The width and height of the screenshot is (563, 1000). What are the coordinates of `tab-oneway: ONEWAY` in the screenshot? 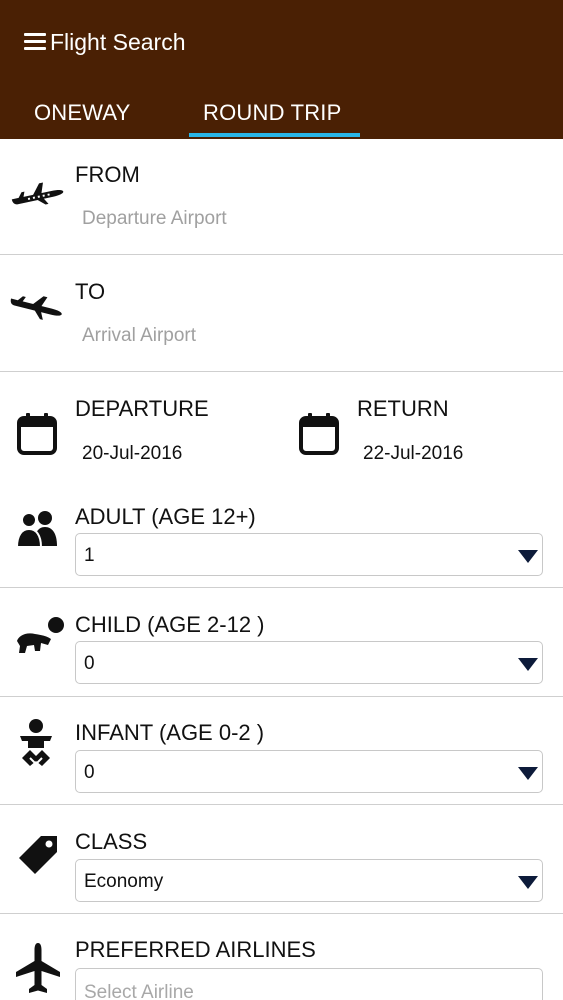 It's located at (82, 113).